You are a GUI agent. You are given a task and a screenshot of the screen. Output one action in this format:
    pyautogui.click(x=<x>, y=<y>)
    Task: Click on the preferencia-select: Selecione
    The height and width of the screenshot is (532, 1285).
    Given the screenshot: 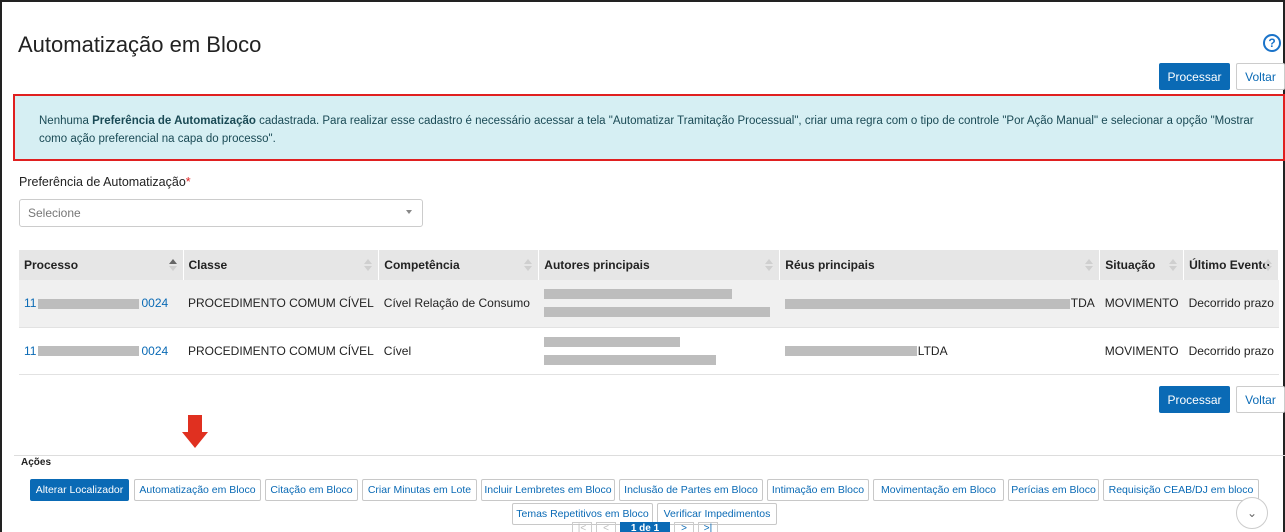 What is the action you would take?
    pyautogui.click(x=221, y=213)
    